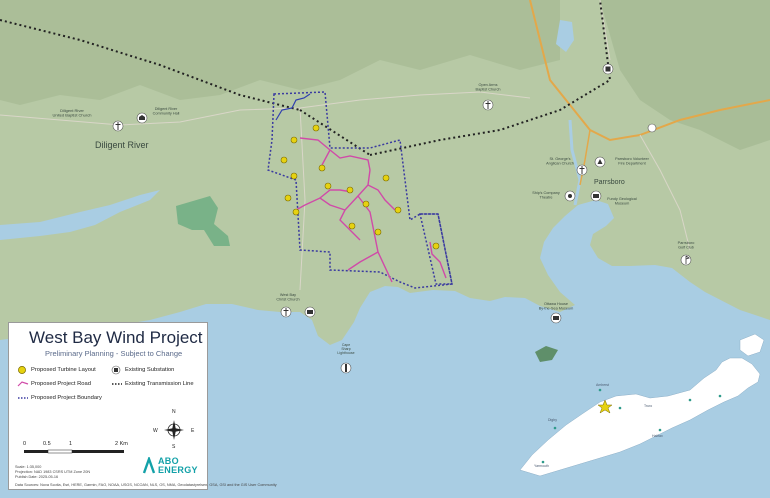 The image size is (770, 498). Describe the element at coordinates (122, 145) in the screenshot. I see `place-label-diligent-river: Diligent River` at that location.